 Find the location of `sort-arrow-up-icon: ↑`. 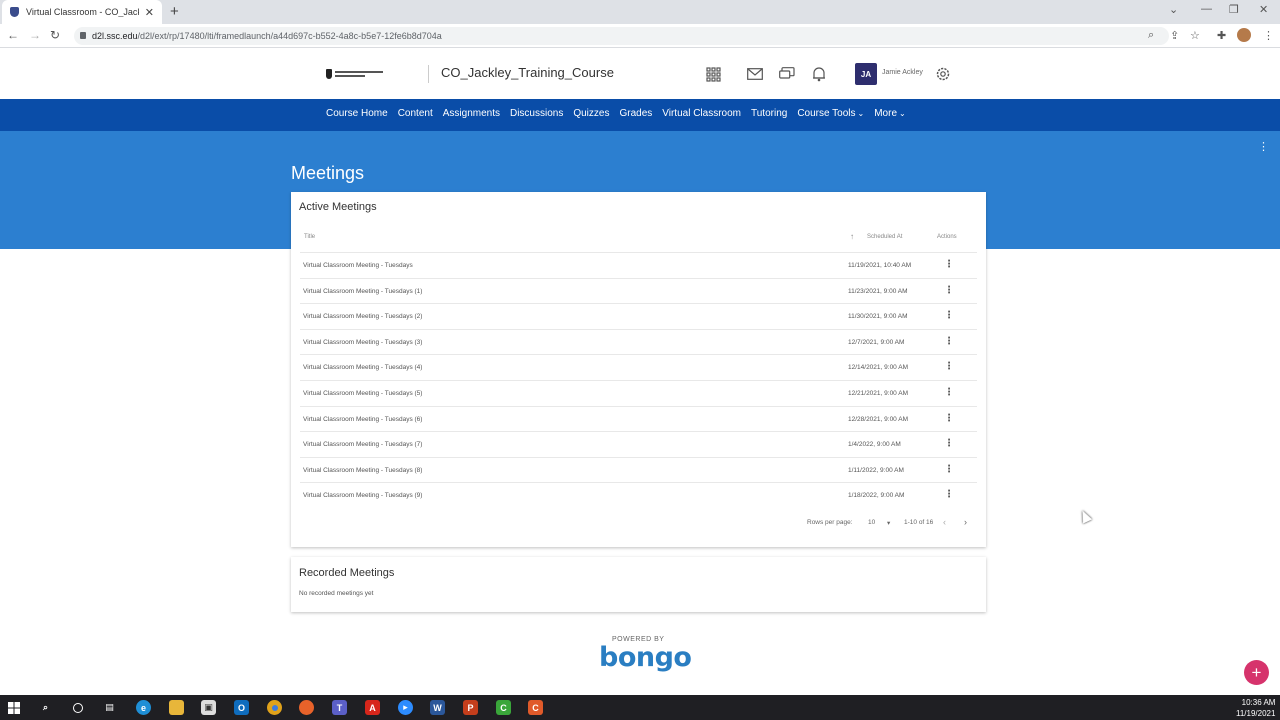

sort-arrow-up-icon: ↑ is located at coordinates (852, 236).